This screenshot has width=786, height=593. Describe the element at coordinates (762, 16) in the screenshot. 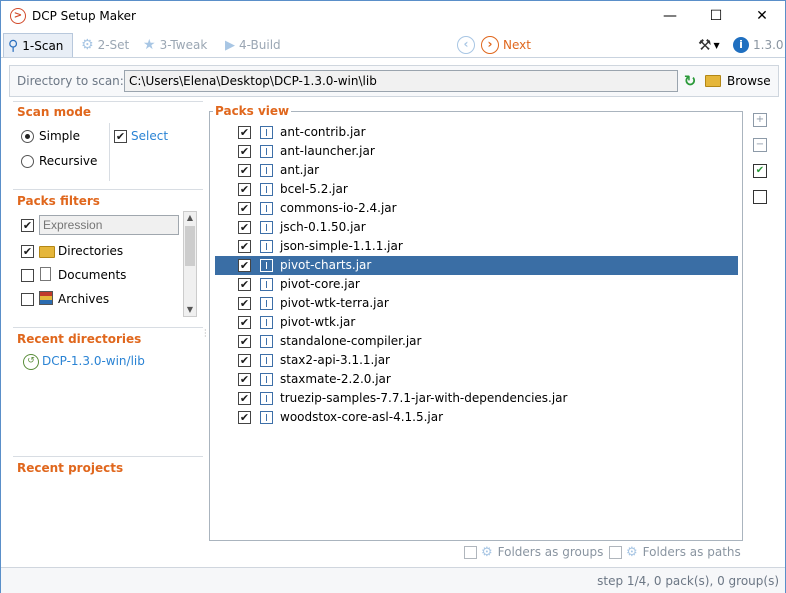

I see `close-button: ✕` at that location.